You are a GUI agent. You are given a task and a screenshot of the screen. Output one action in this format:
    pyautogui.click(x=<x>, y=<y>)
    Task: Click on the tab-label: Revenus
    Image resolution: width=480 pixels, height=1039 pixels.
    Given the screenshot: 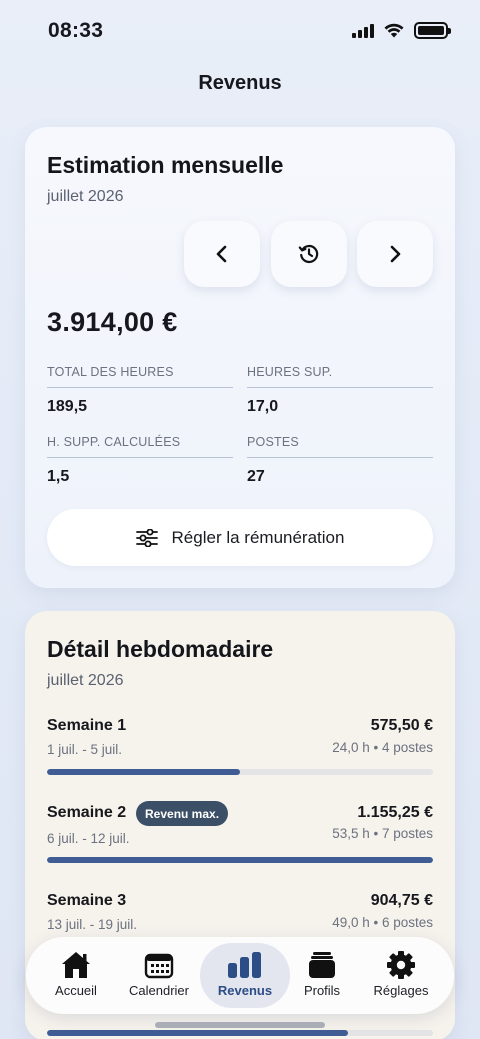 What is the action you would take?
    pyautogui.click(x=245, y=990)
    